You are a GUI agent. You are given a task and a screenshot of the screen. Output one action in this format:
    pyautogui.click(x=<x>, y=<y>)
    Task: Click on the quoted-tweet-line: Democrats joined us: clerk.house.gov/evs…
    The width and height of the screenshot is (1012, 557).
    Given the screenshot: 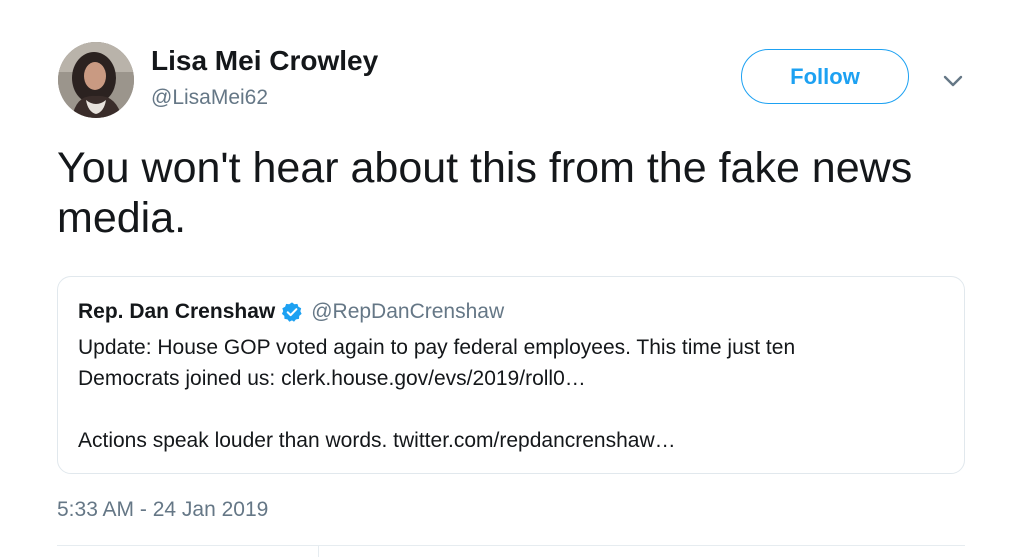 What is the action you would take?
    pyautogui.click(x=332, y=378)
    